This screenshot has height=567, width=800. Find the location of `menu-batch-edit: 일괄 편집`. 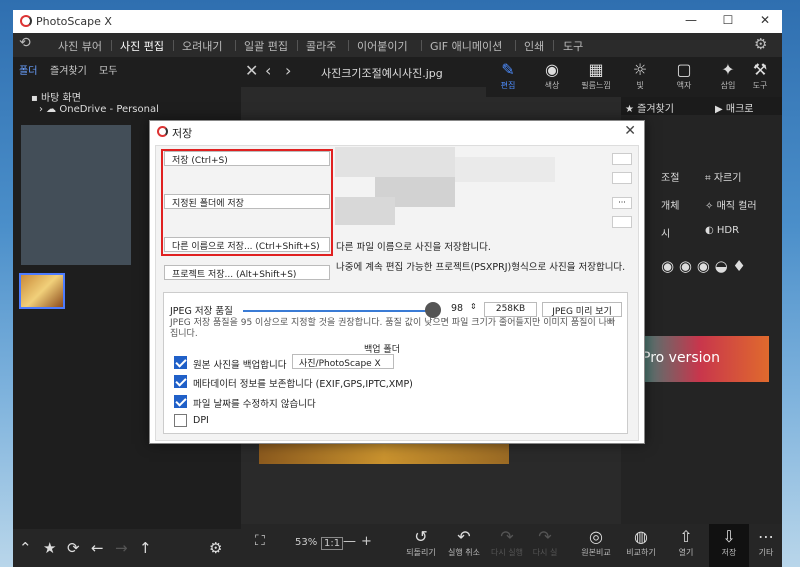

menu-batch-edit: 일괄 편집 is located at coordinates (266, 46).